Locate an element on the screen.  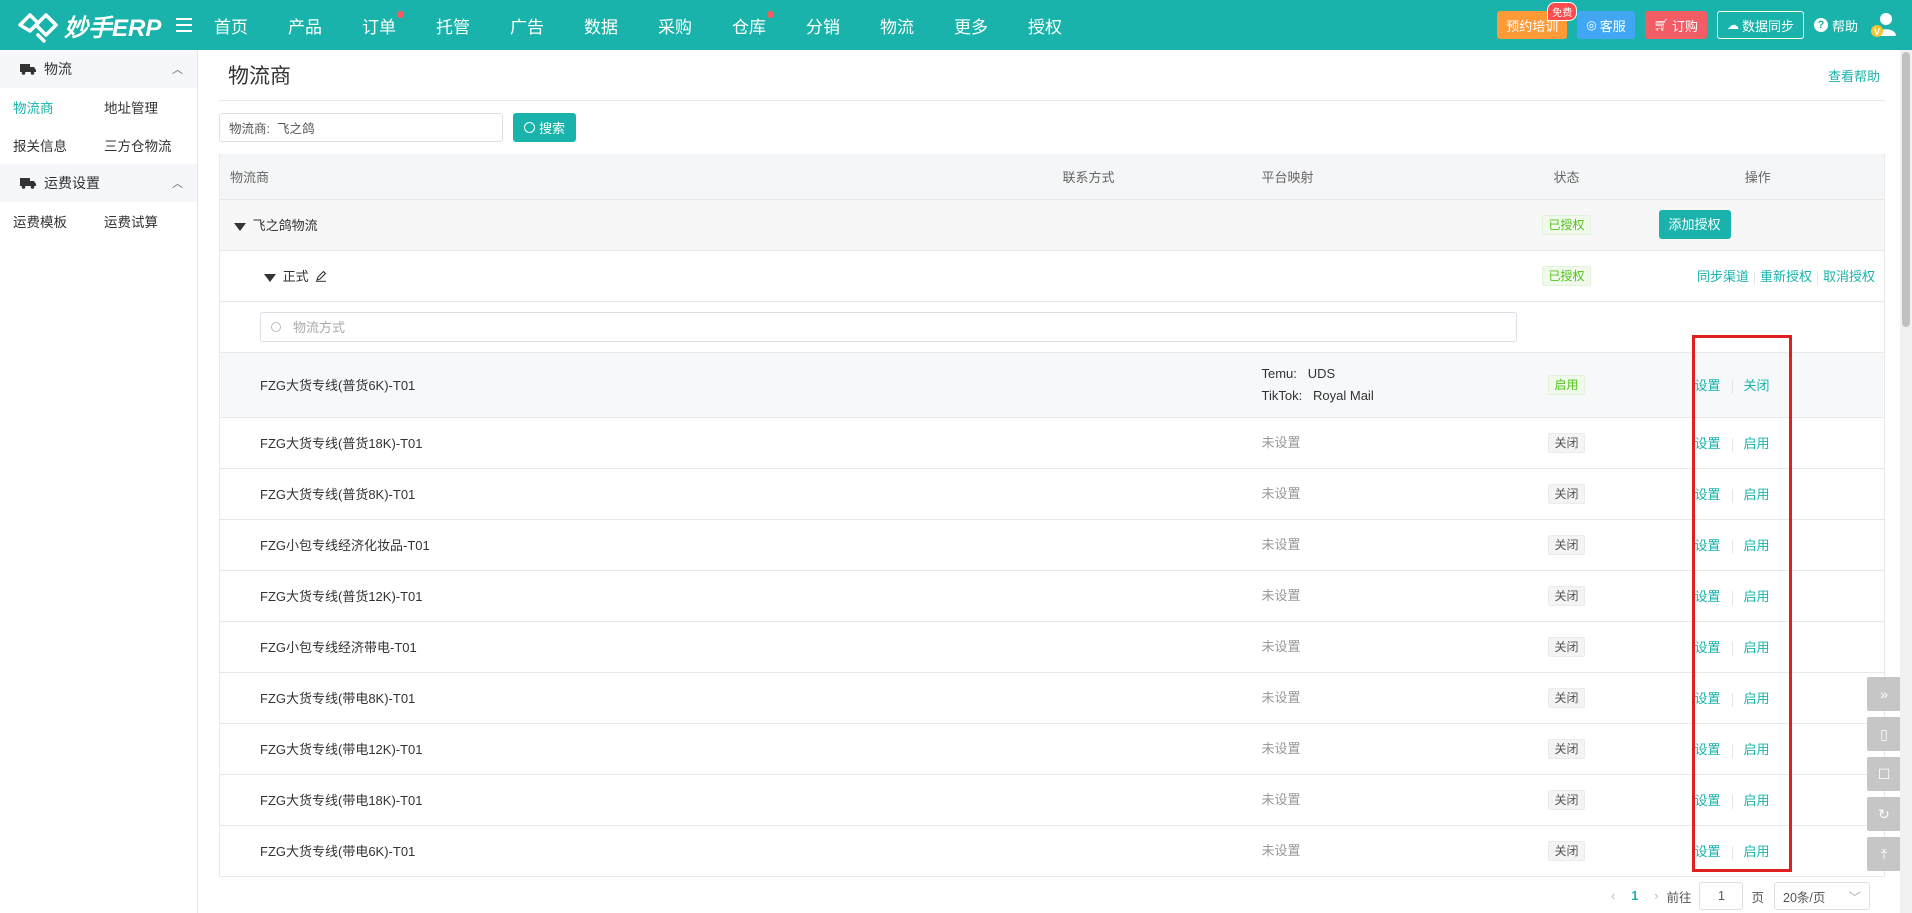
nav-label: 分销 is located at coordinates (823, 27).